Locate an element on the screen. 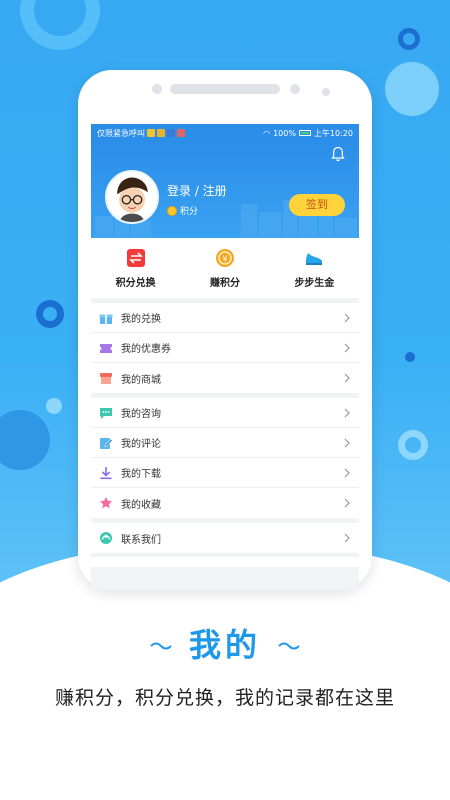 This screenshot has width=450, height=800. edit-icon is located at coordinates (106, 443).